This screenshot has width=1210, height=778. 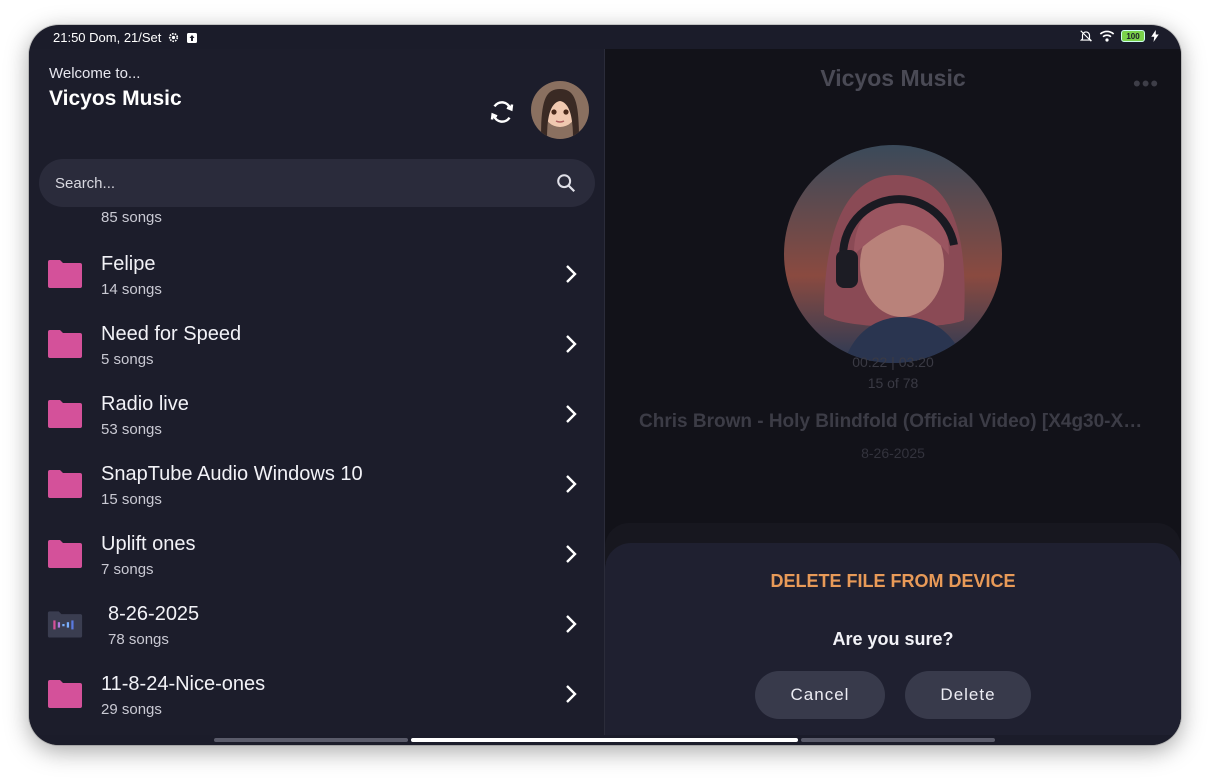 What do you see at coordinates (560, 110) in the screenshot?
I see `avatar` at bounding box center [560, 110].